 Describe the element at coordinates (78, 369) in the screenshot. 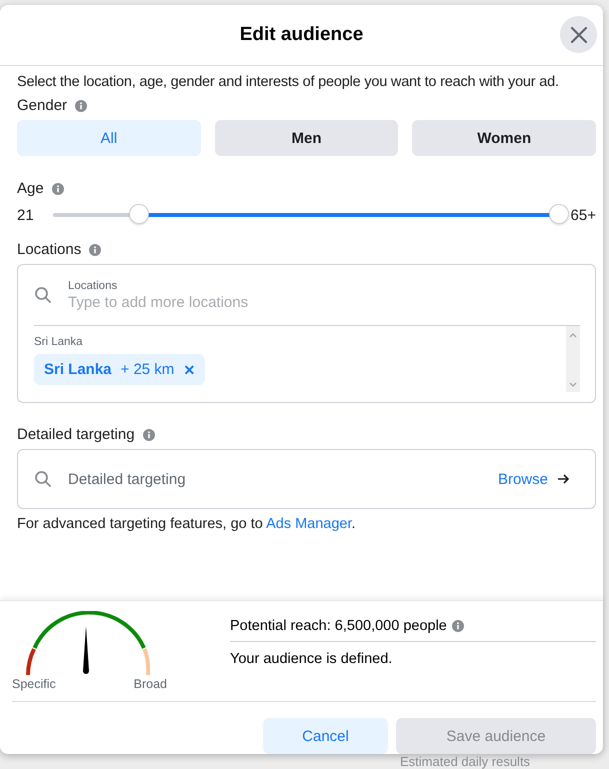

I see `chip-name: Sri Lanka` at that location.